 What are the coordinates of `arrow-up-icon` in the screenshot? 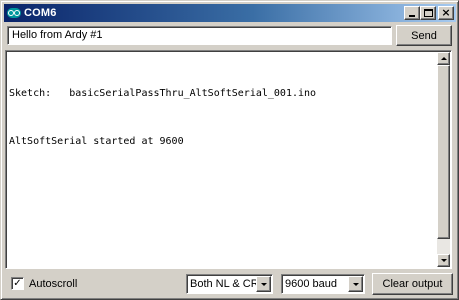 It's located at (444, 58).